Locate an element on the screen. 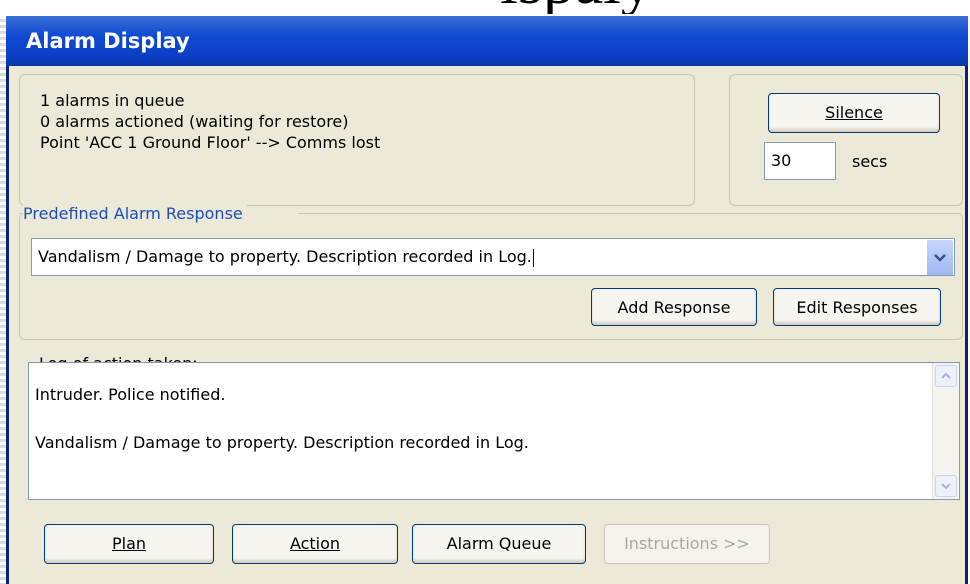 This screenshot has height=584, width=970. silence-button: Silence is located at coordinates (854, 113).